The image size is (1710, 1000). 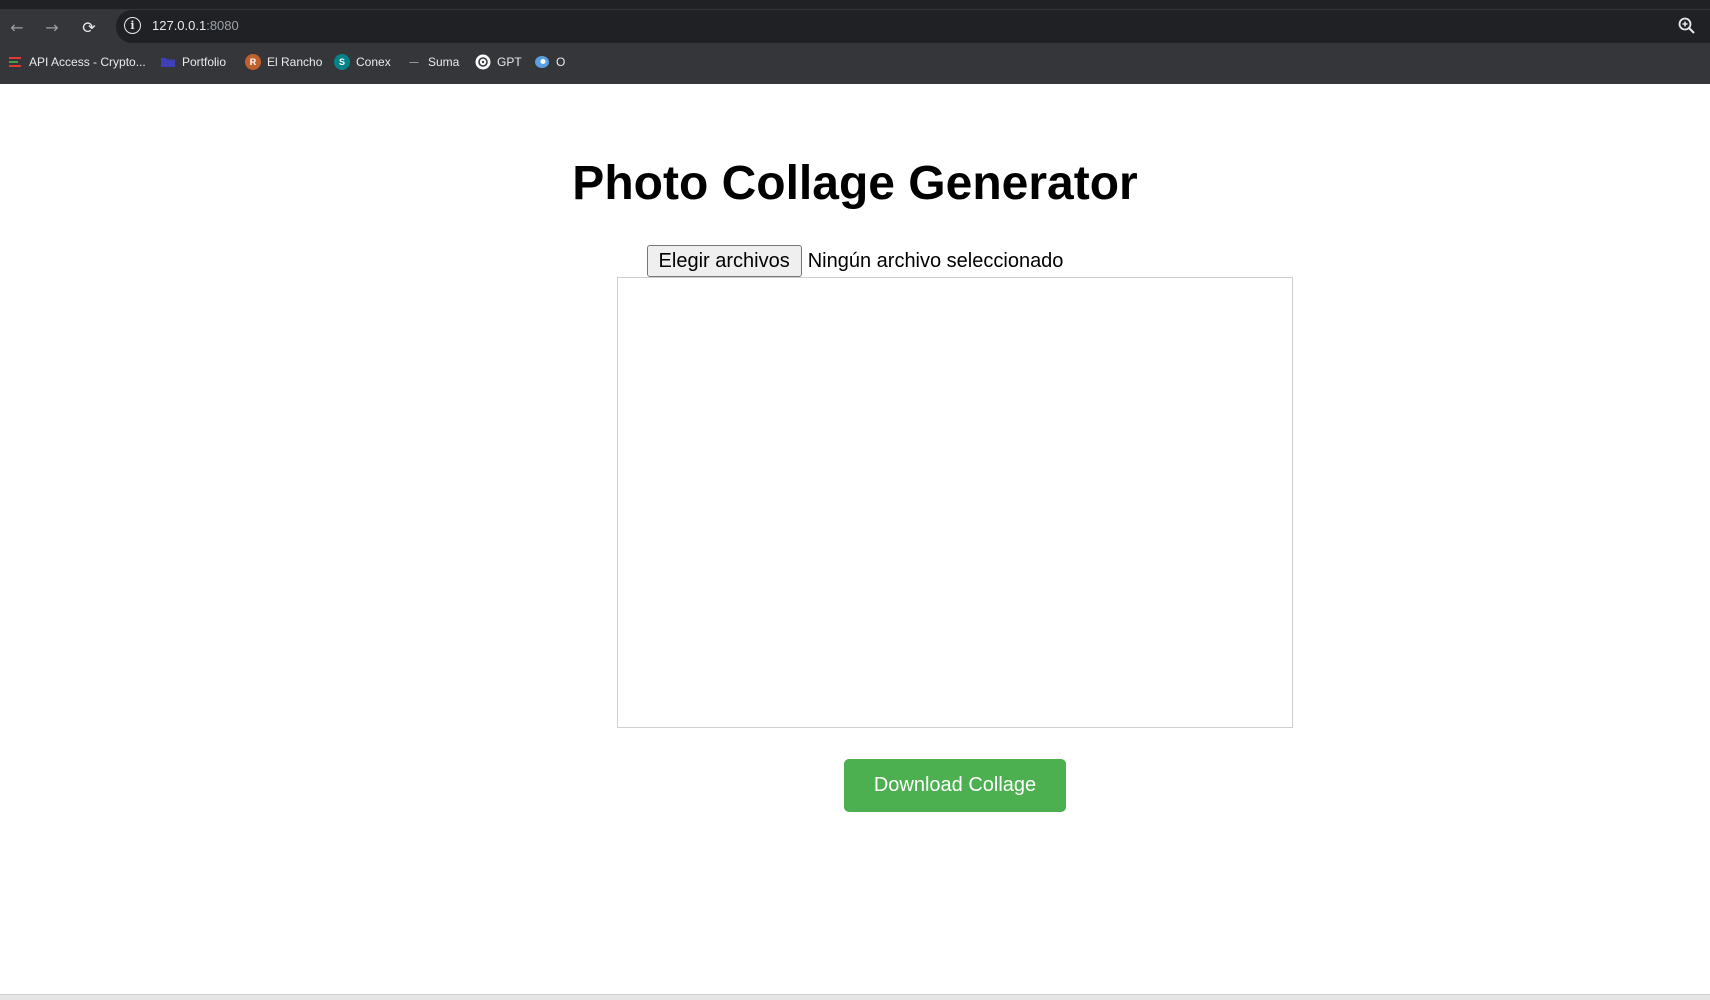 I want to click on back-button: ←, so click(x=17, y=27).